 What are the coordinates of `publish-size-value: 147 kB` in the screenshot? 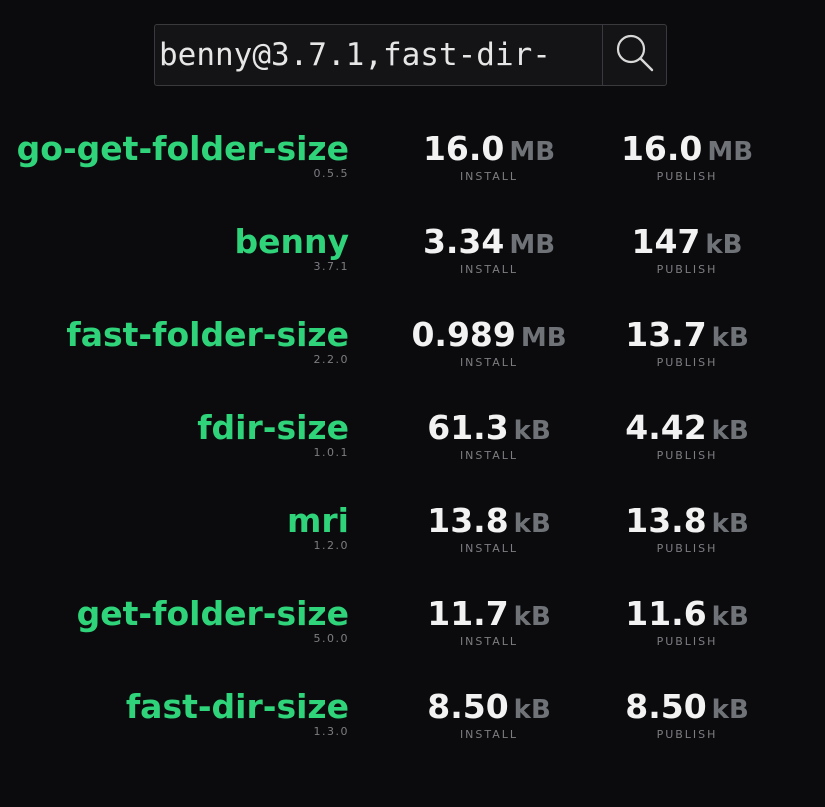 It's located at (687, 241).